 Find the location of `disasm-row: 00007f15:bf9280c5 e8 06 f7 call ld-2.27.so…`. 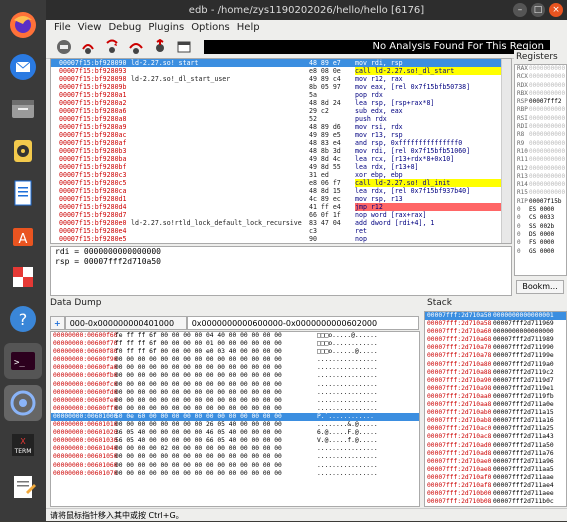

disasm-row: 00007f15:bf9280c5 e8 06 f7 call ld-2.27.so… is located at coordinates (281, 183).